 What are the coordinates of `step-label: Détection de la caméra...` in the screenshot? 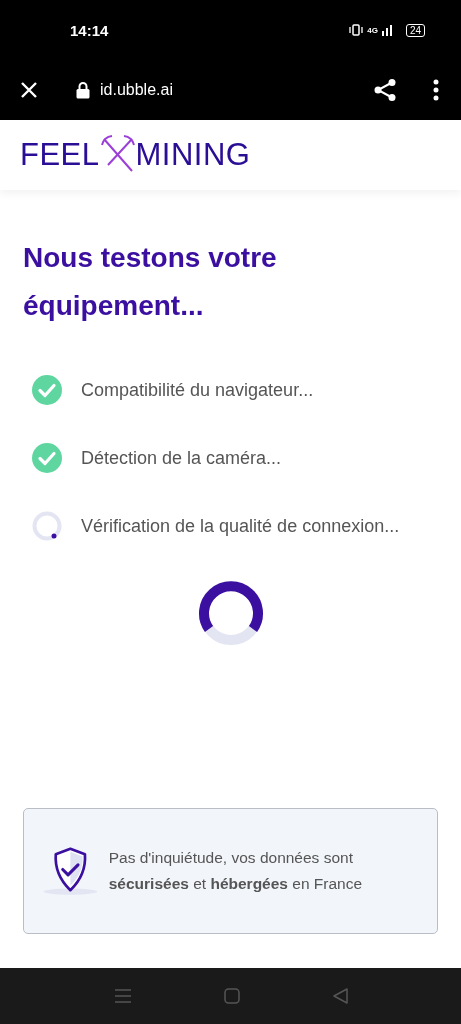 It's located at (181, 458).